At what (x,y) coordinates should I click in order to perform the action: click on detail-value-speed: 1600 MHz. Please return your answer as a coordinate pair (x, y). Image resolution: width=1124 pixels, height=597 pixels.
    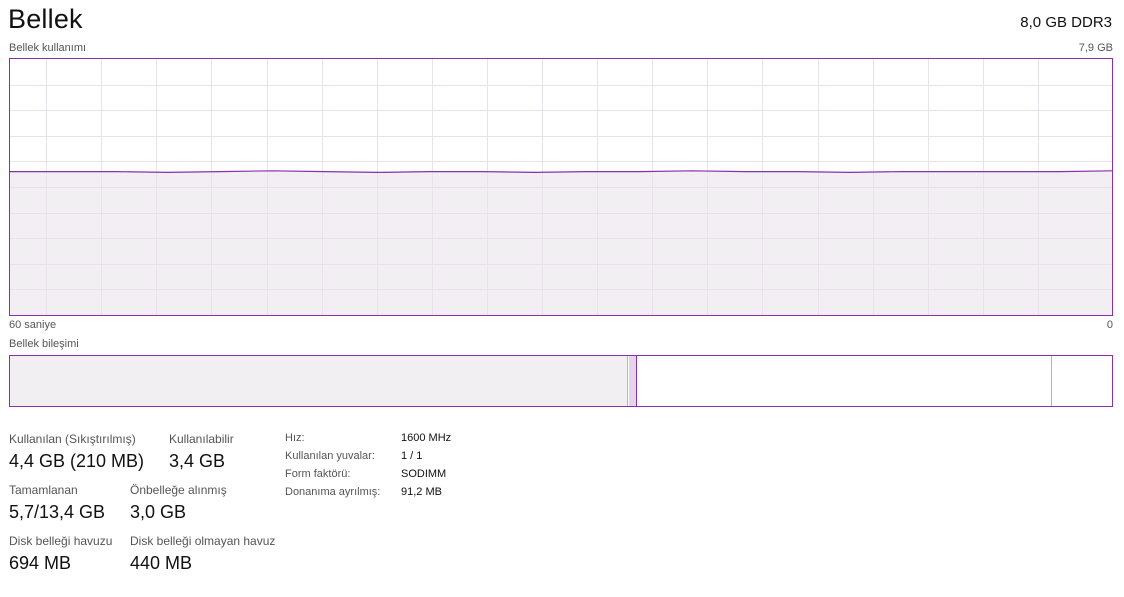
    Looking at the image, I should click on (426, 438).